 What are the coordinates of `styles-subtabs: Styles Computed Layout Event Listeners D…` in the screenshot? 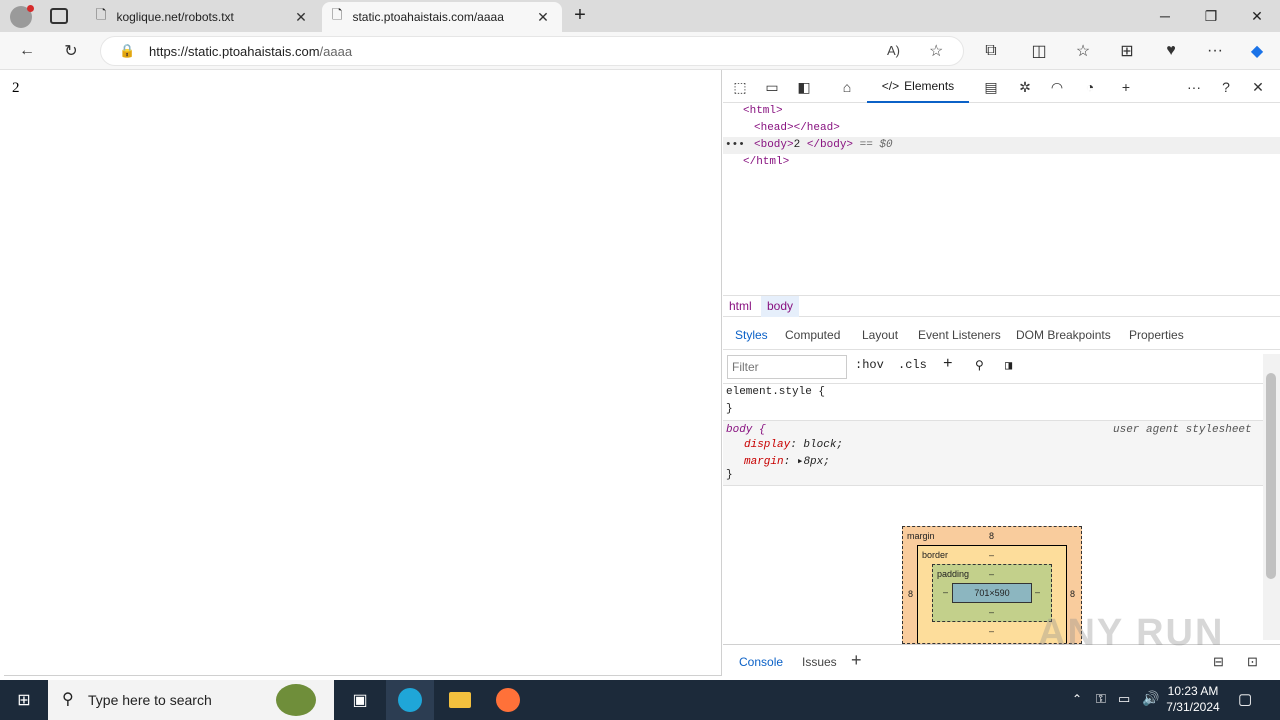 It's located at (1001, 335).